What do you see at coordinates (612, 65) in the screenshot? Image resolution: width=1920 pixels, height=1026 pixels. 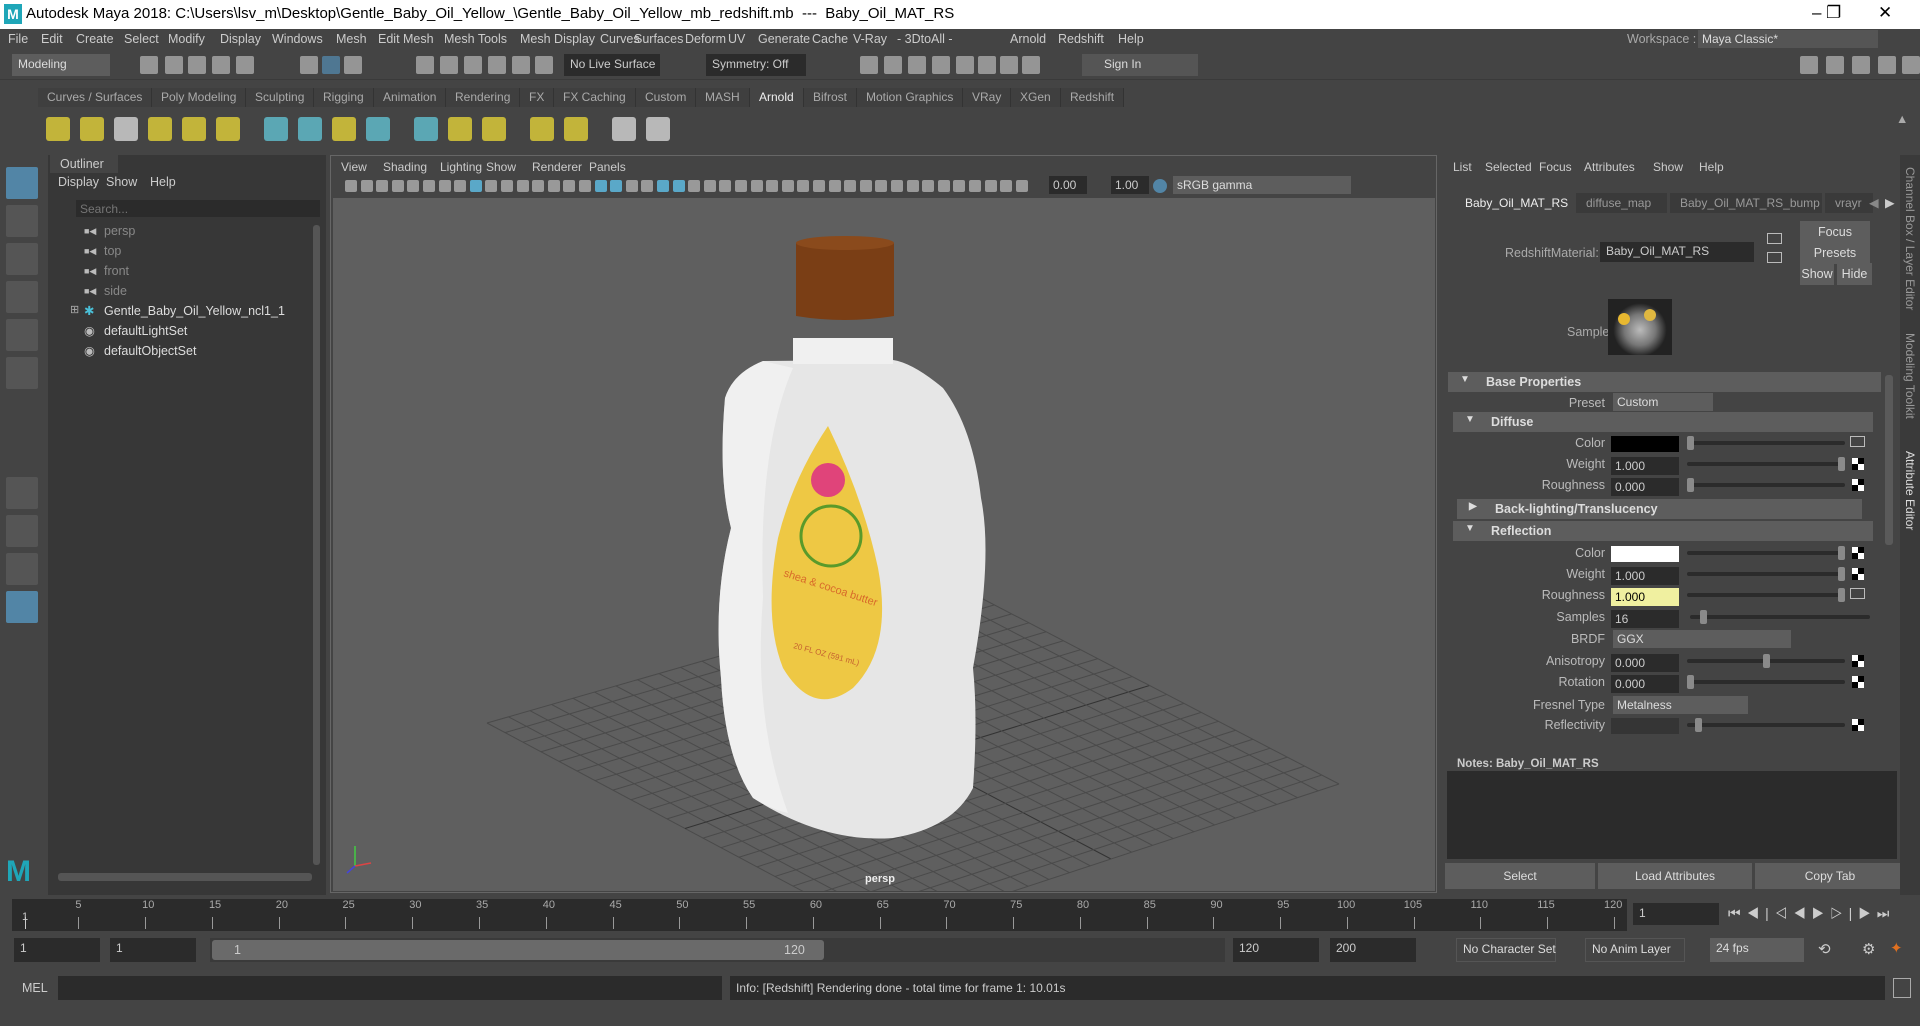 I see `live-surface-field: No Live Surface` at bounding box center [612, 65].